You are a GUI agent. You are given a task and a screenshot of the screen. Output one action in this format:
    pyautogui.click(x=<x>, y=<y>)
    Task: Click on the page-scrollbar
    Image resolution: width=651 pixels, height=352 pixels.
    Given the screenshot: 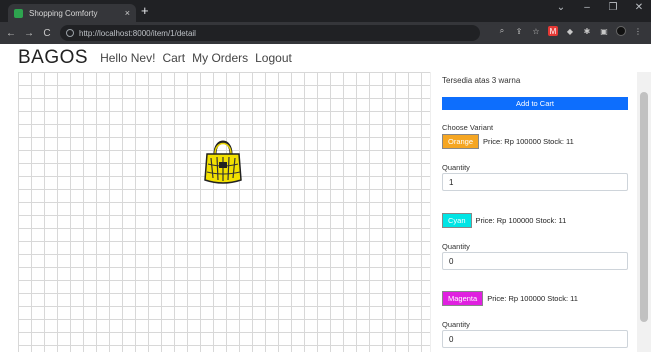 What is the action you would take?
    pyautogui.click(x=644, y=212)
    